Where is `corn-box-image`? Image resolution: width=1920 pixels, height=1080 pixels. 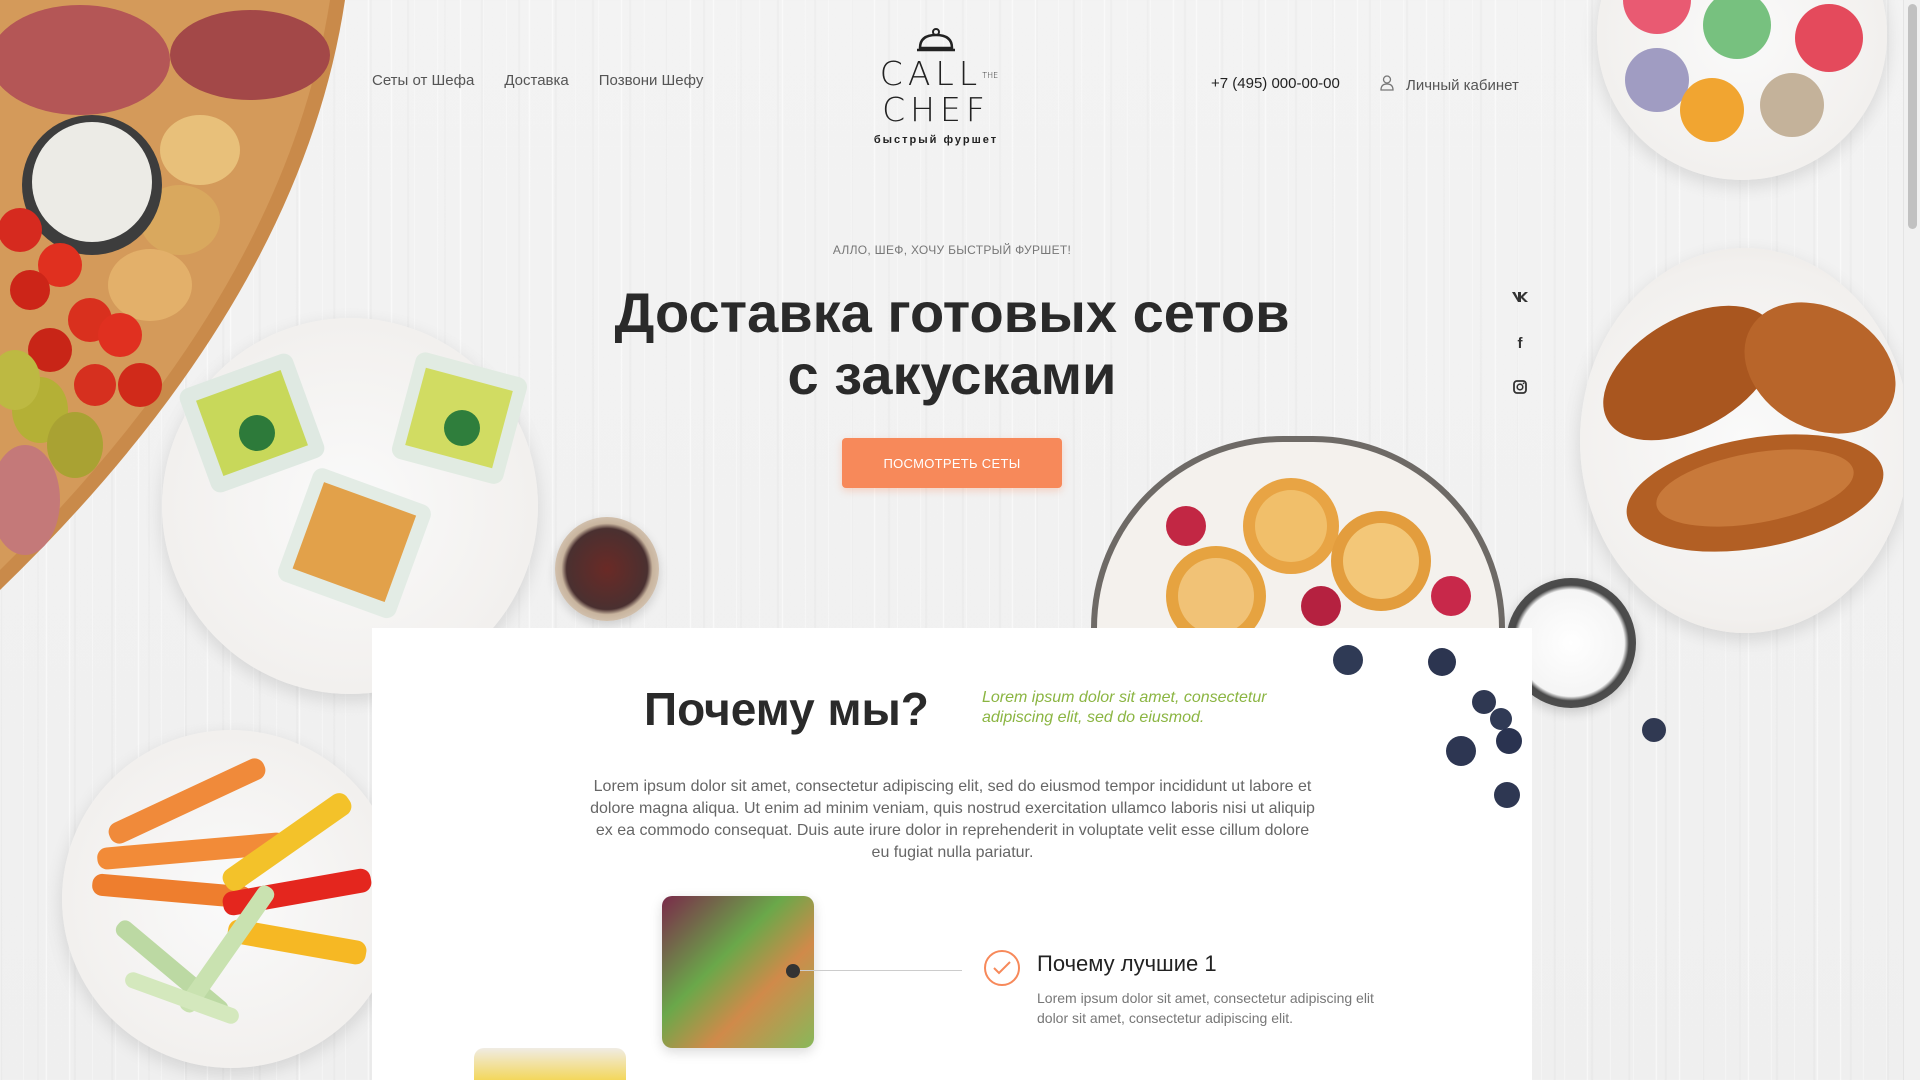
corn-box-image is located at coordinates (550, 1064).